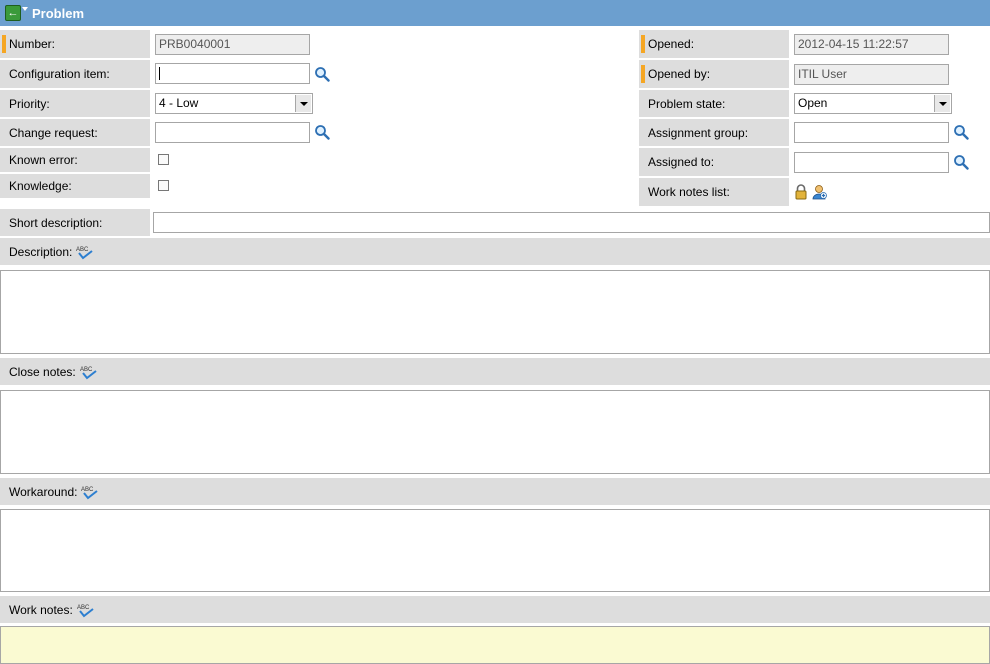  I want to click on close-notes-section-header: Close notes: ABC, so click(495, 371).